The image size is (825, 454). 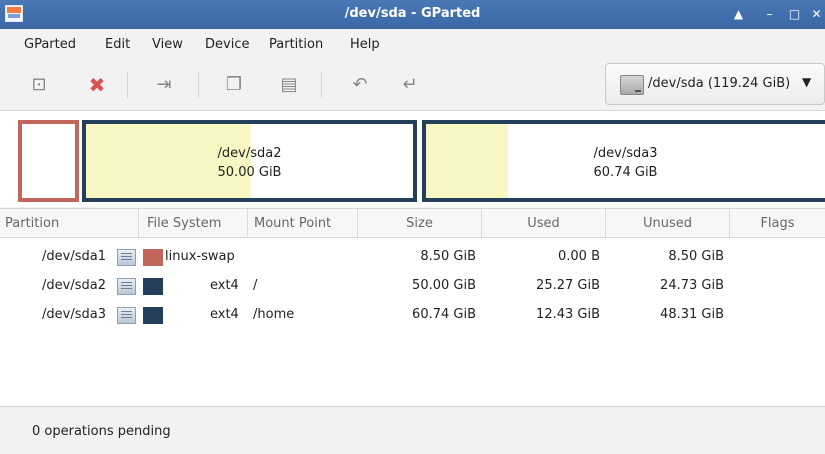 I want to click on menu-view: View, so click(x=167, y=44).